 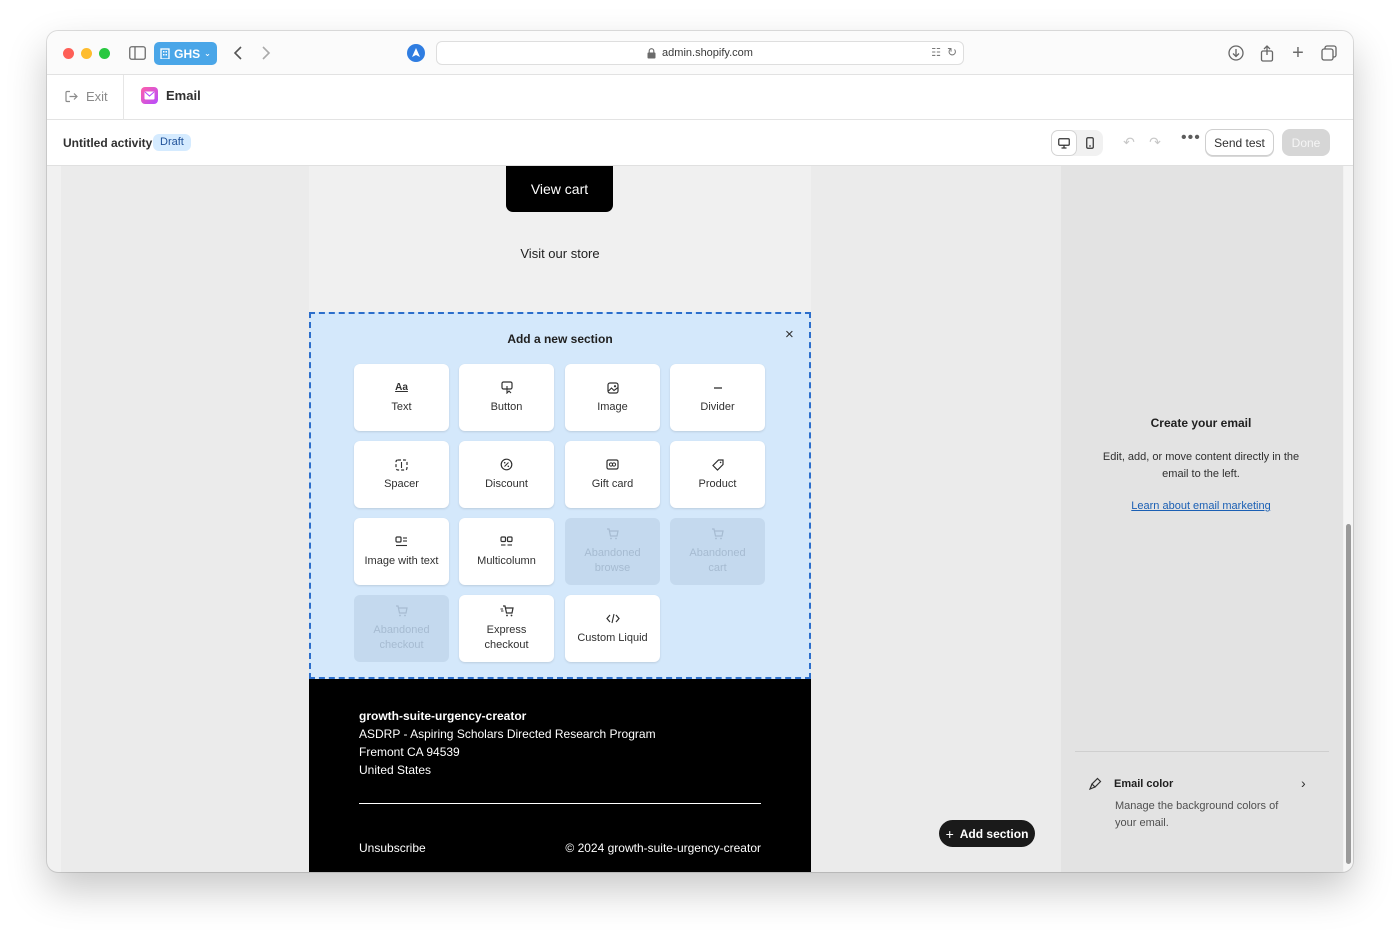 What do you see at coordinates (507, 611) in the screenshot?
I see `express-checkout-icon` at bounding box center [507, 611].